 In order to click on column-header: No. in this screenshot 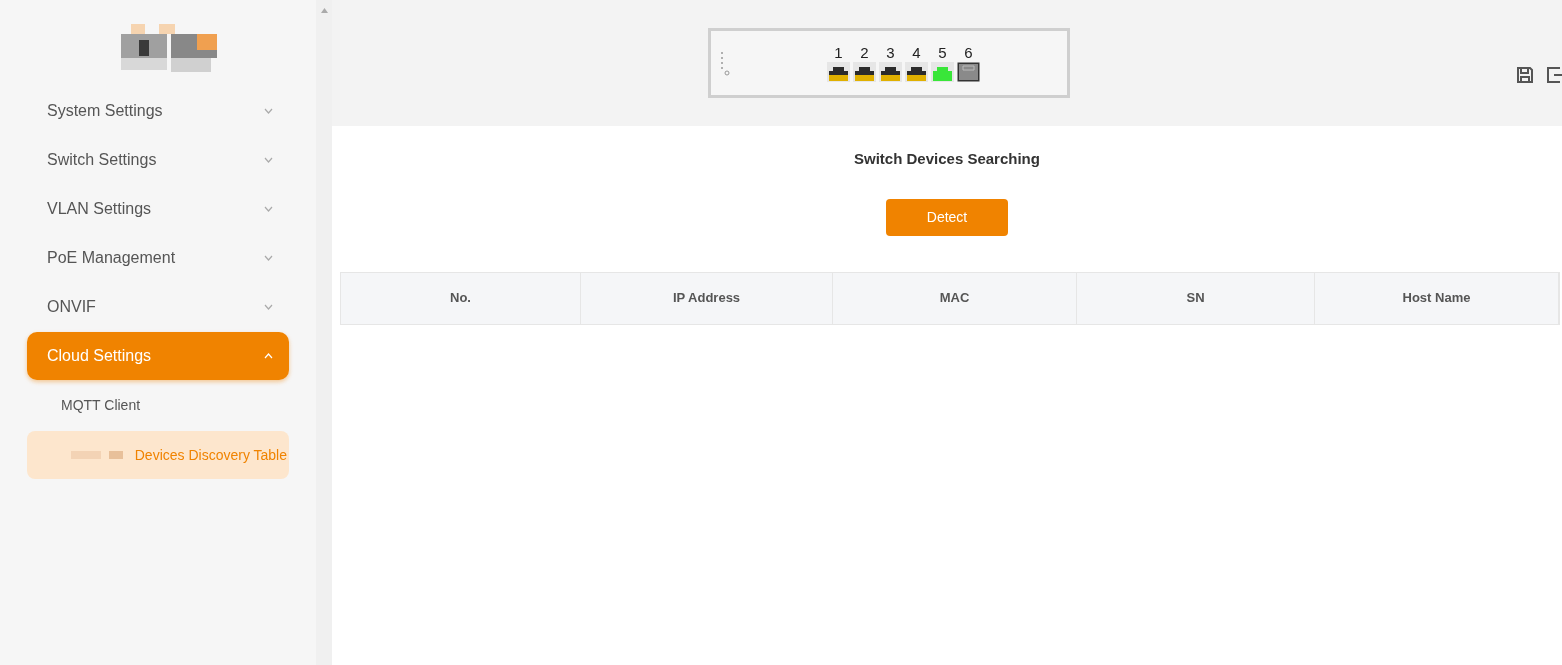, I will do `click(461, 298)`.